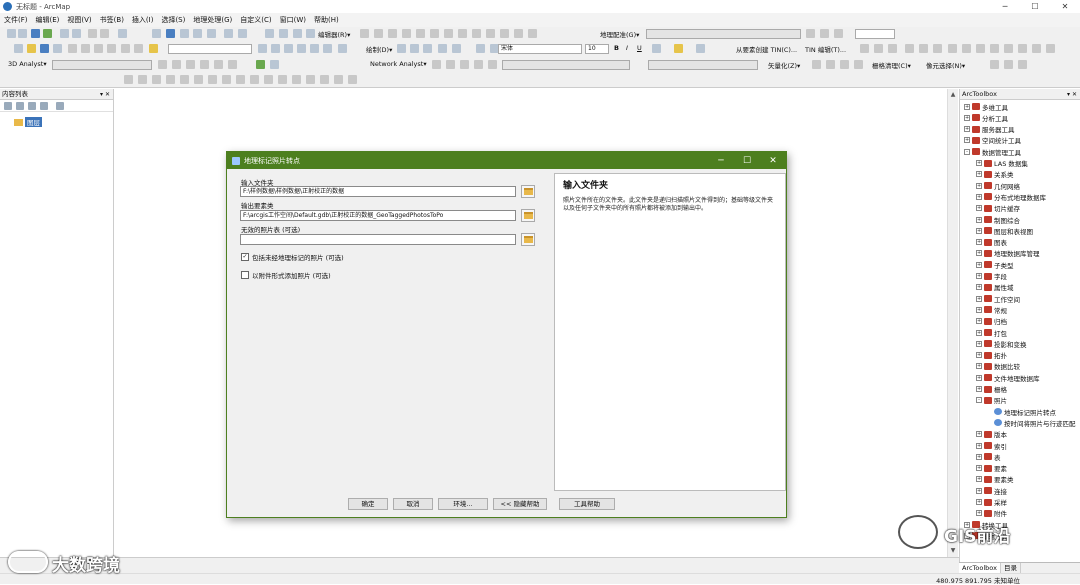 Image resolution: width=1080 pixels, height=585 pixels. I want to click on raster-cleanup-menu: 栅格清理(C)▾, so click(891, 65).